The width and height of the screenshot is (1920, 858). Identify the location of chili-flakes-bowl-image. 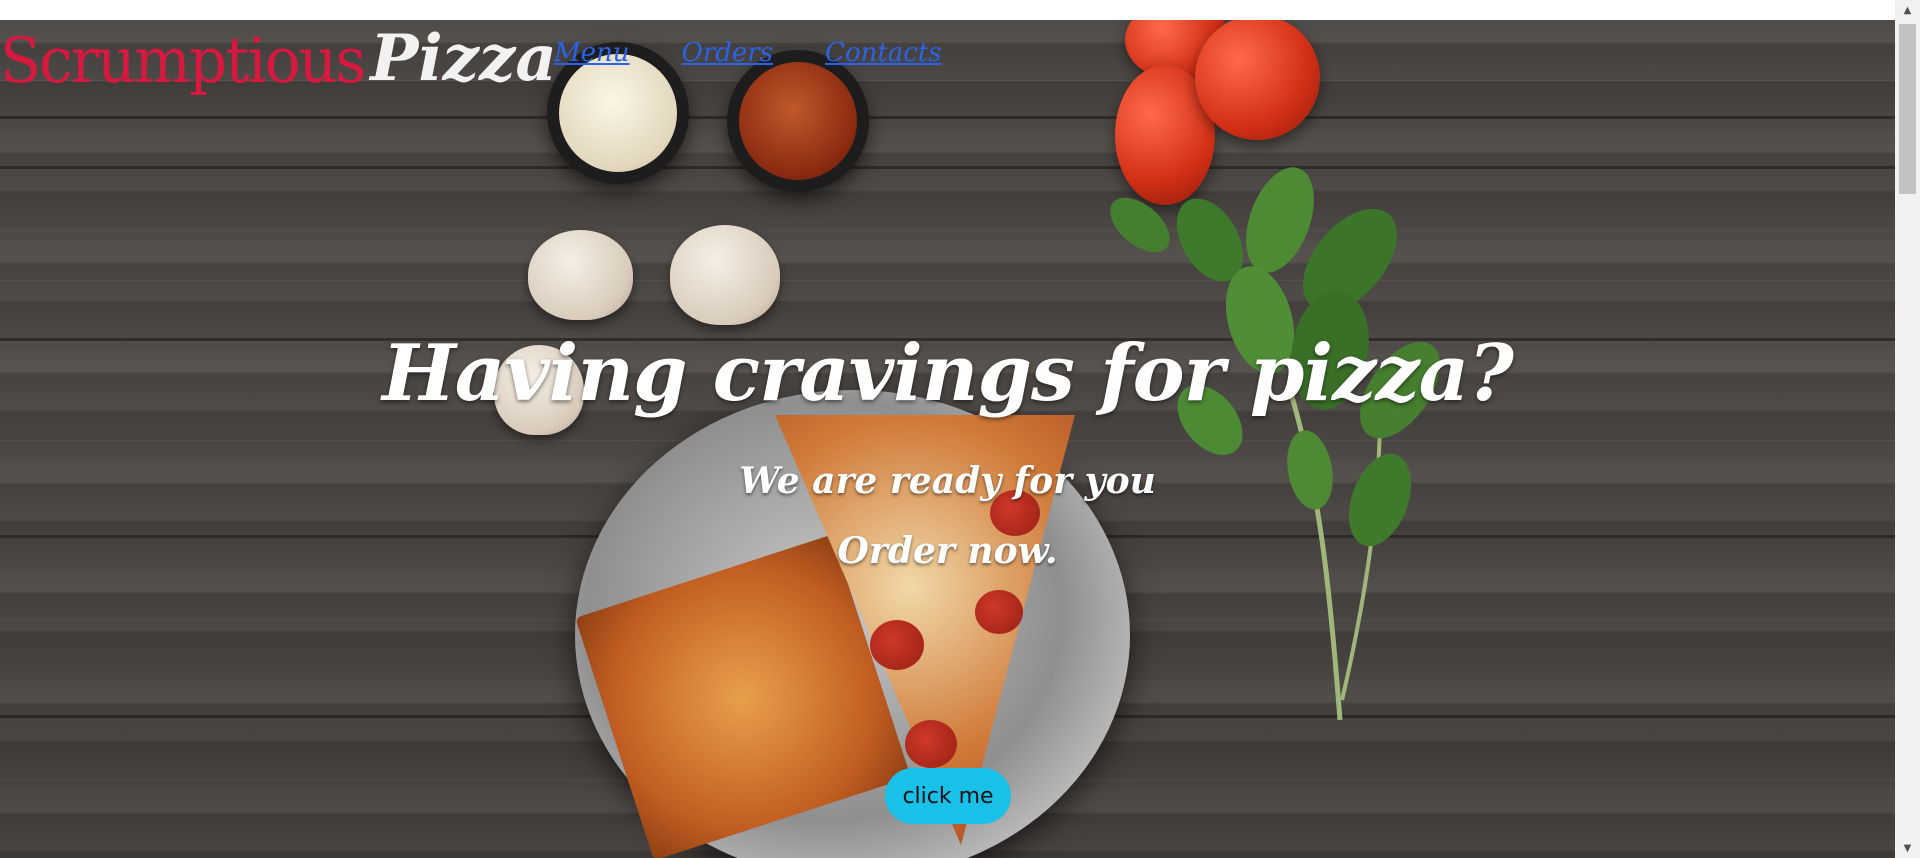
(798, 121).